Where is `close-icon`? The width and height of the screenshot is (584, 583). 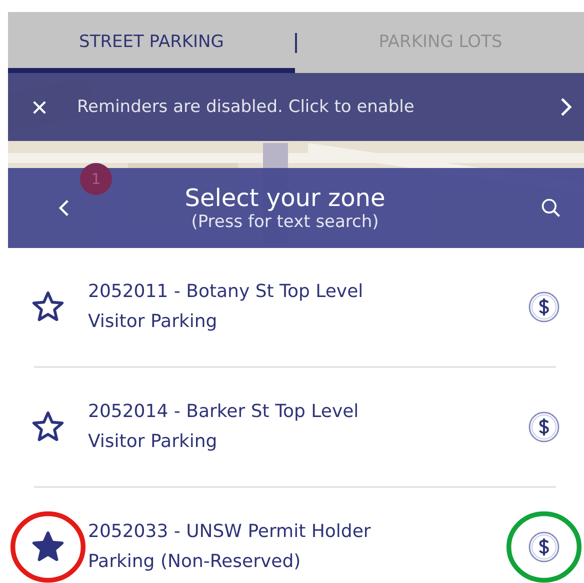
close-icon is located at coordinates (39, 107).